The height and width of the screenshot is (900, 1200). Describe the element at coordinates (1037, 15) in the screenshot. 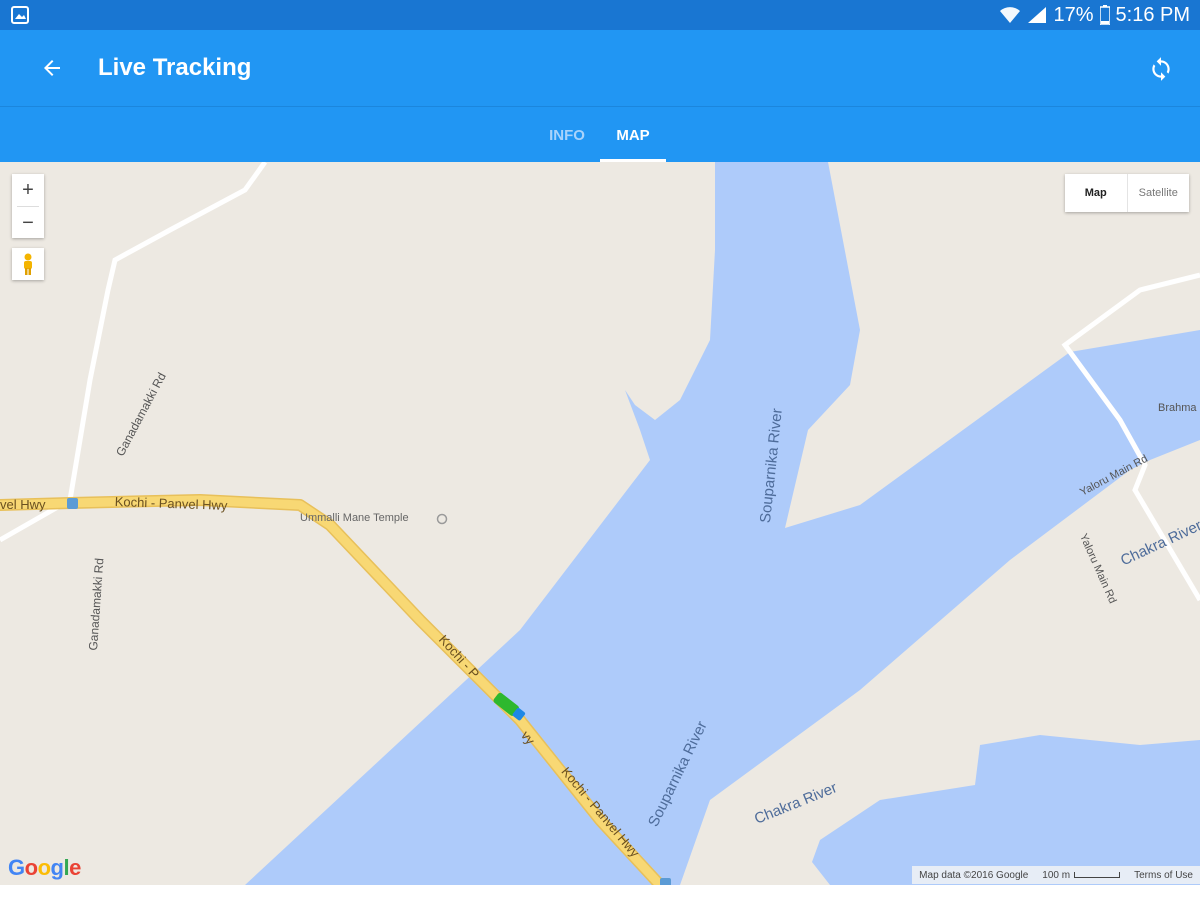

I see `signal-icon` at that location.